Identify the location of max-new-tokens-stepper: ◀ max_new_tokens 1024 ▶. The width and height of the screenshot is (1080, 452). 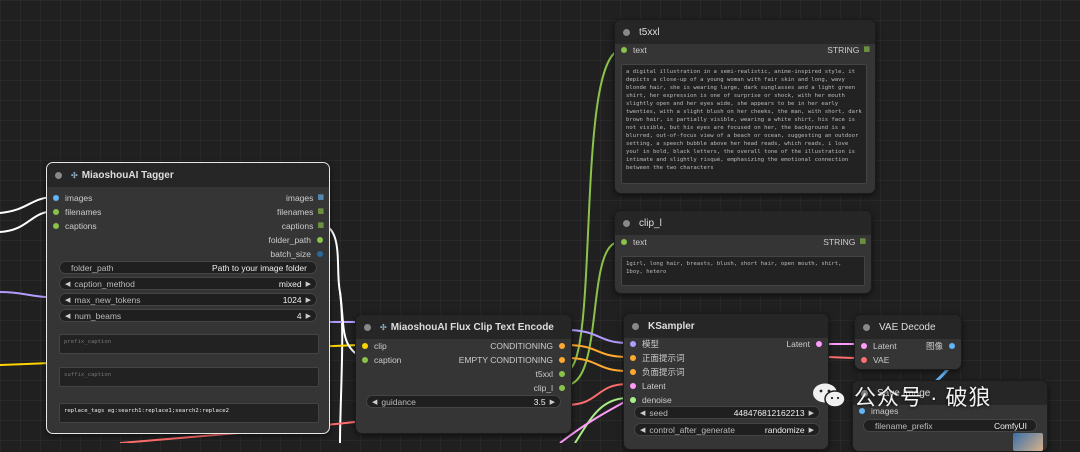
(188, 299).